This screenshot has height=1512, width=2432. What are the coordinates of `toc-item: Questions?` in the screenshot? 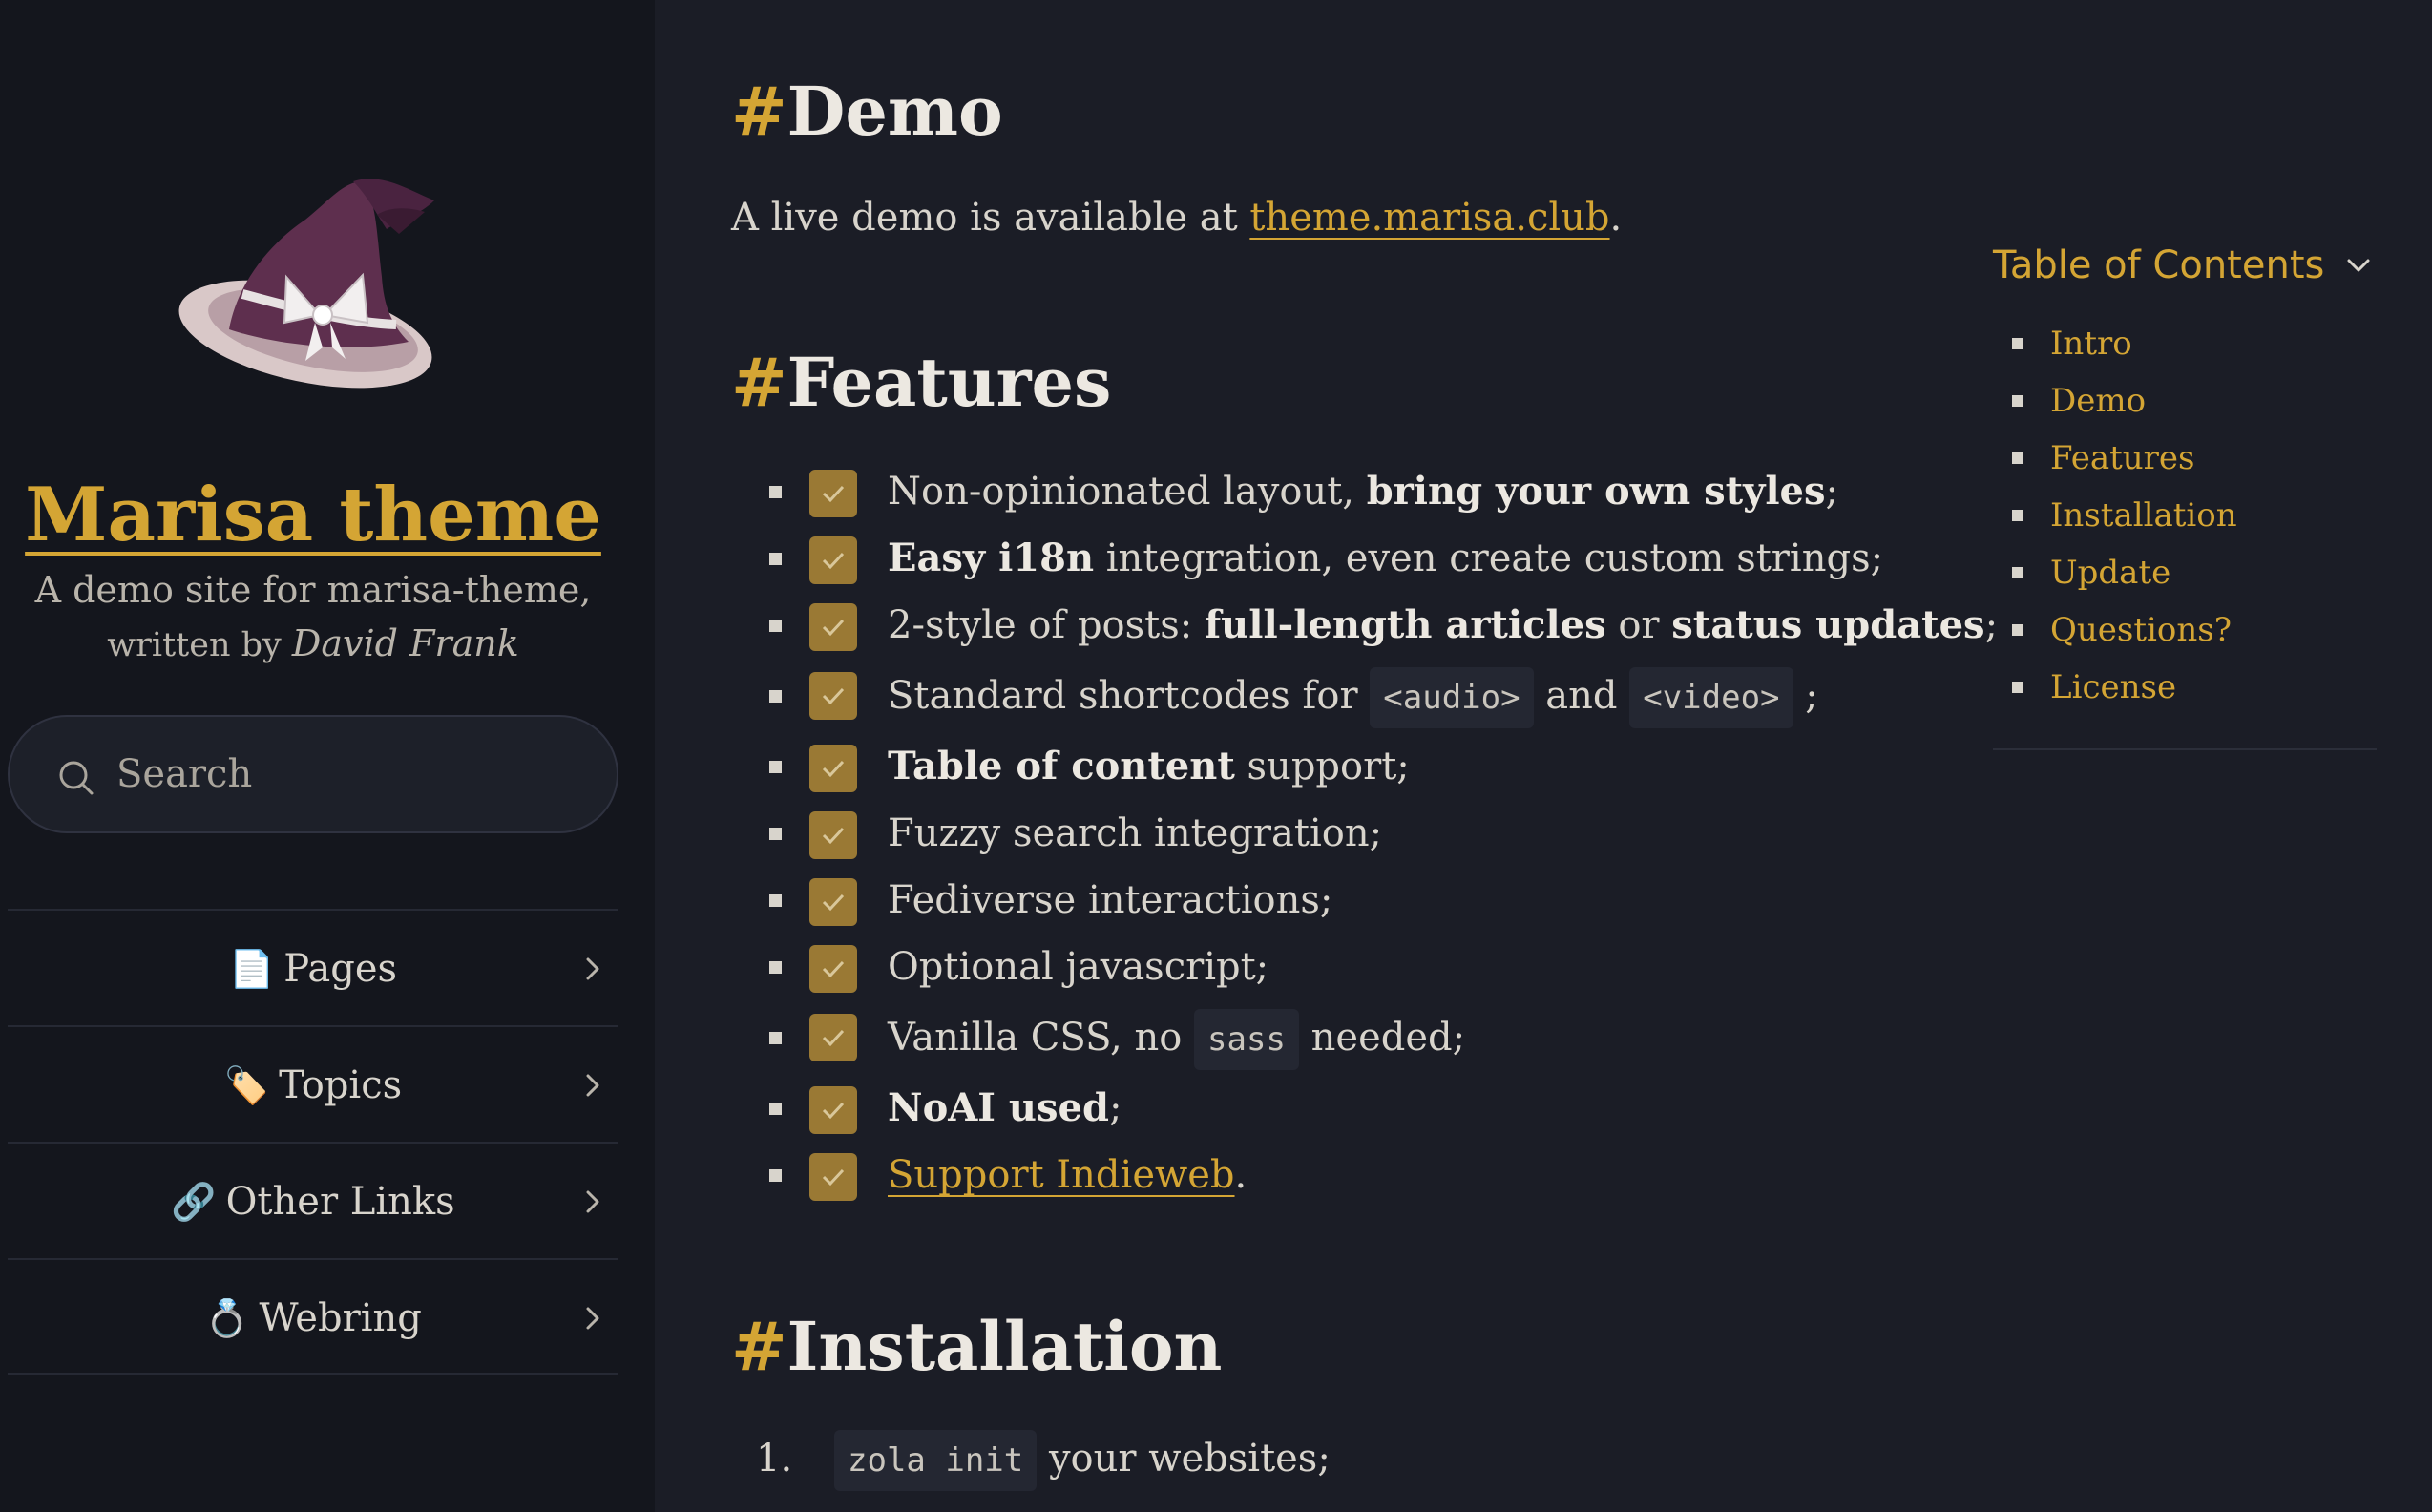 It's located at (2185, 630).